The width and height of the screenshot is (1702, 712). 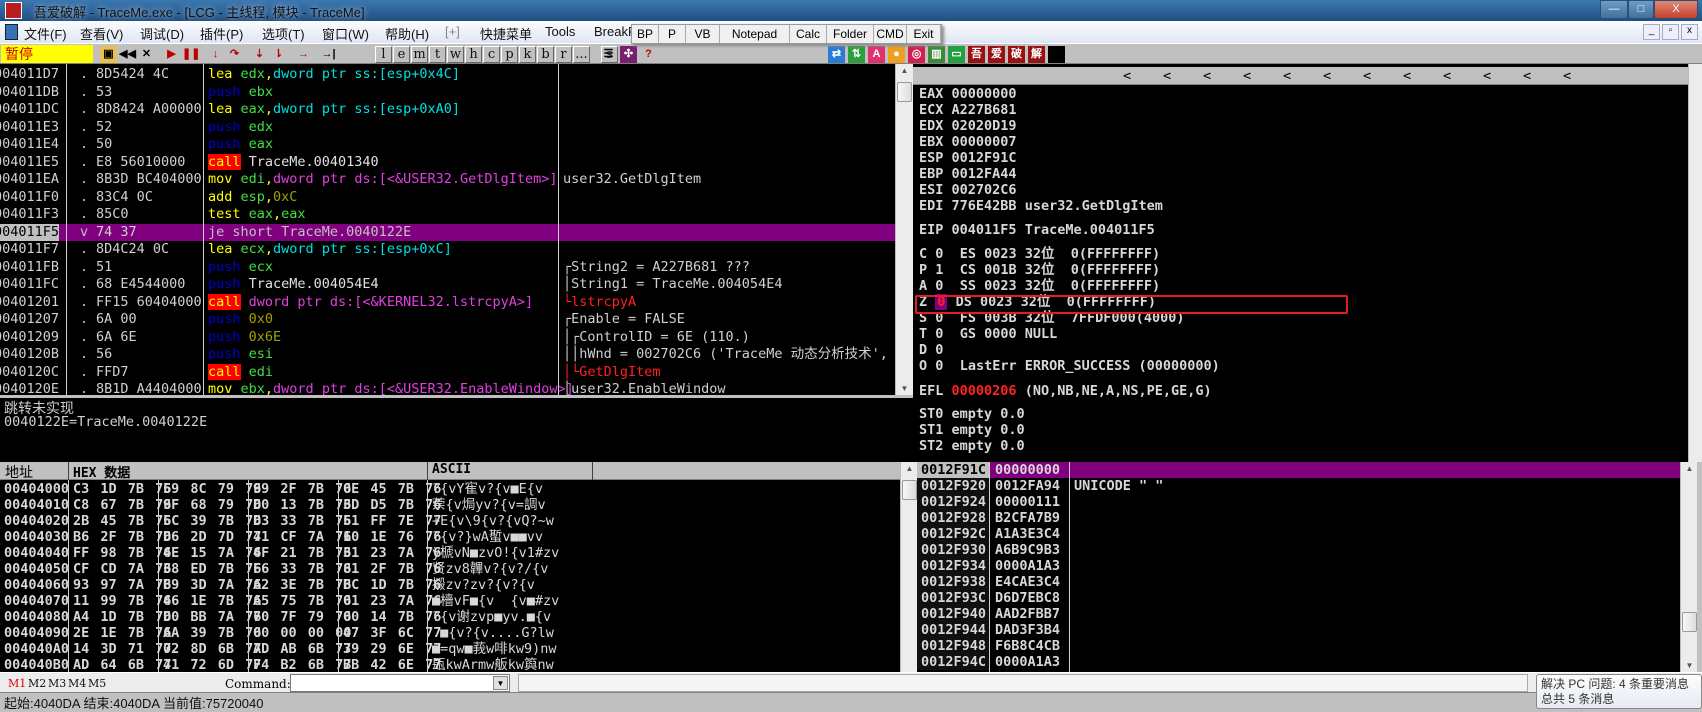 What do you see at coordinates (984, 174) in the screenshot?
I see `register-value: 0012FA44` at bounding box center [984, 174].